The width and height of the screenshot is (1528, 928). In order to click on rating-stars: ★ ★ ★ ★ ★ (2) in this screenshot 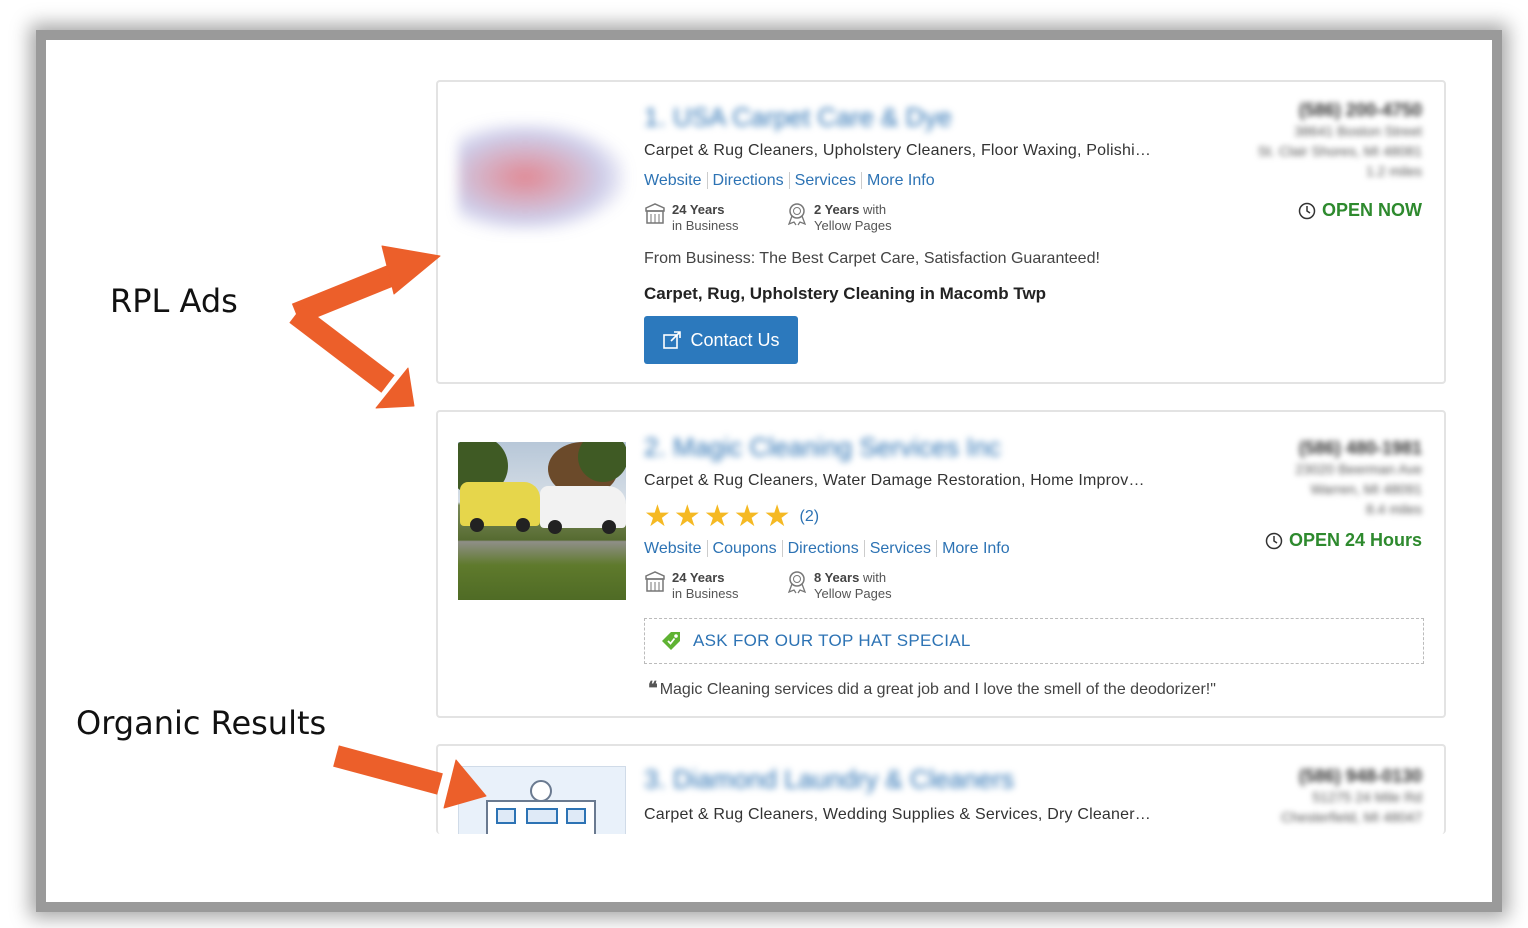, I will do `click(731, 517)`.